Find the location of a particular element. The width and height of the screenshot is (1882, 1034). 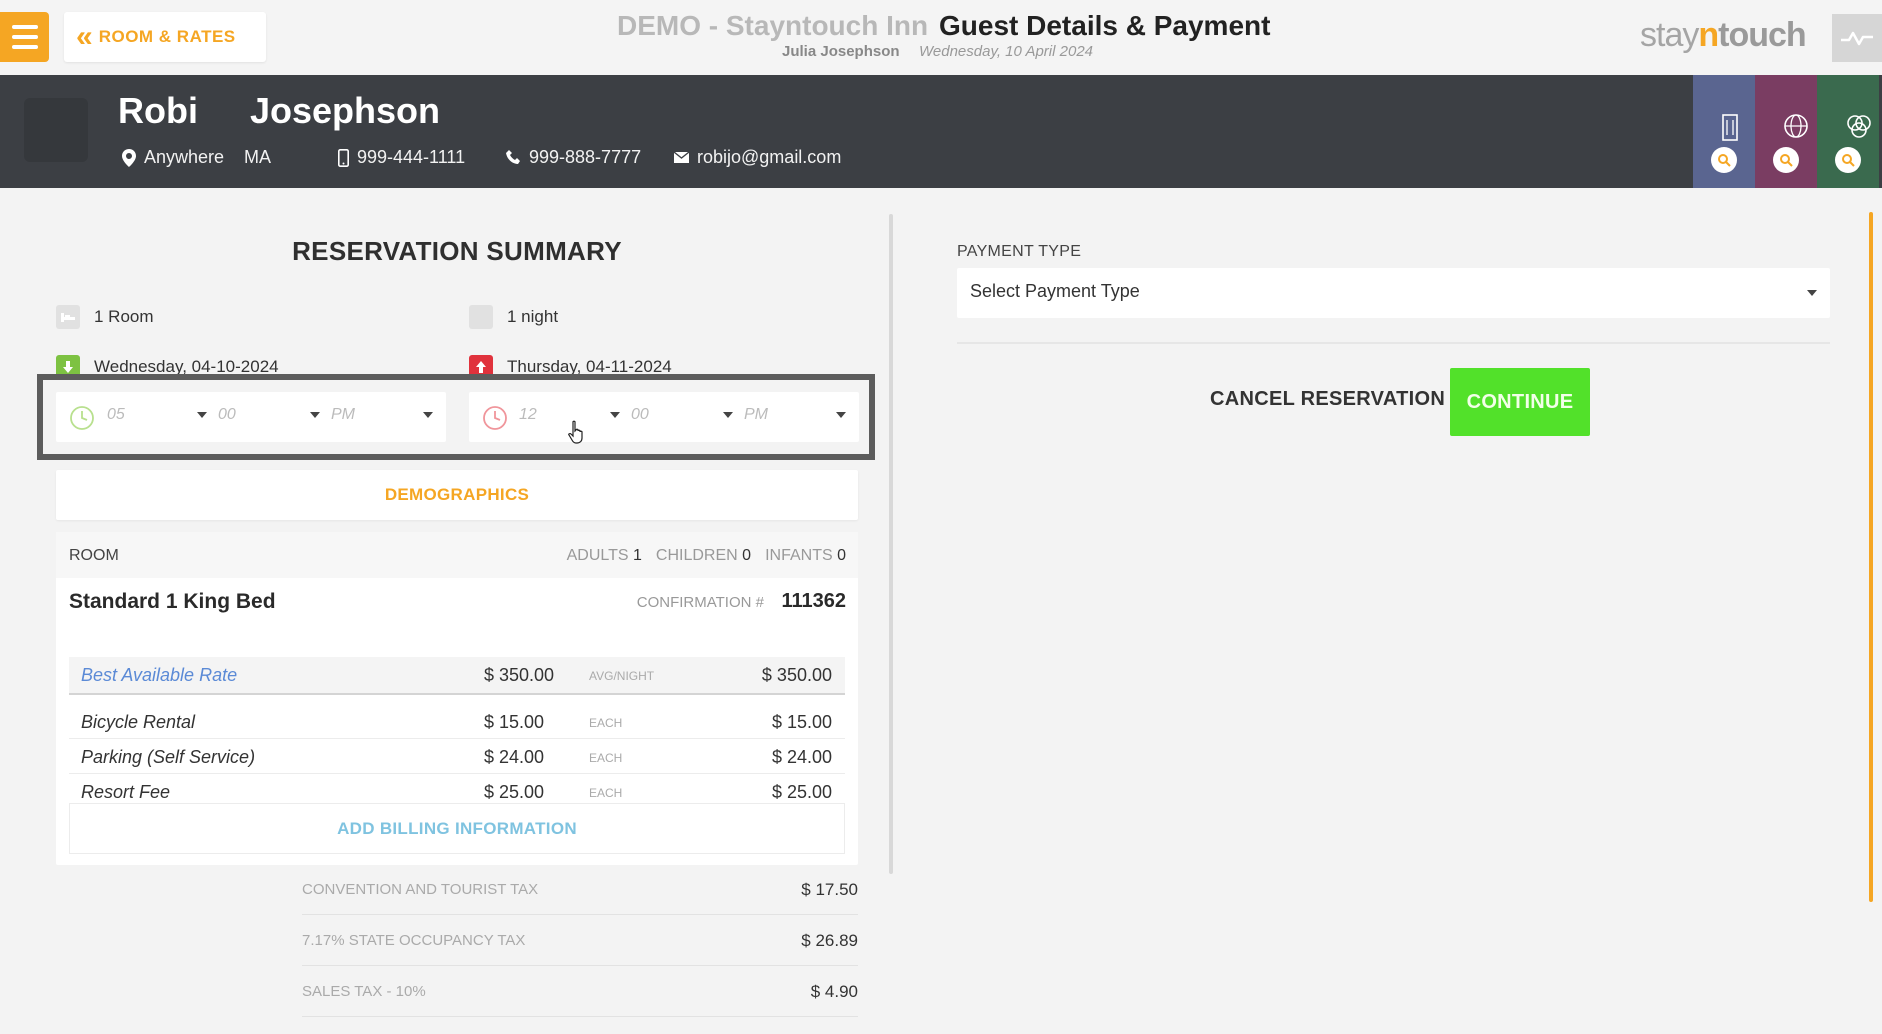

search-tab-group is located at coordinates (1848, 131).